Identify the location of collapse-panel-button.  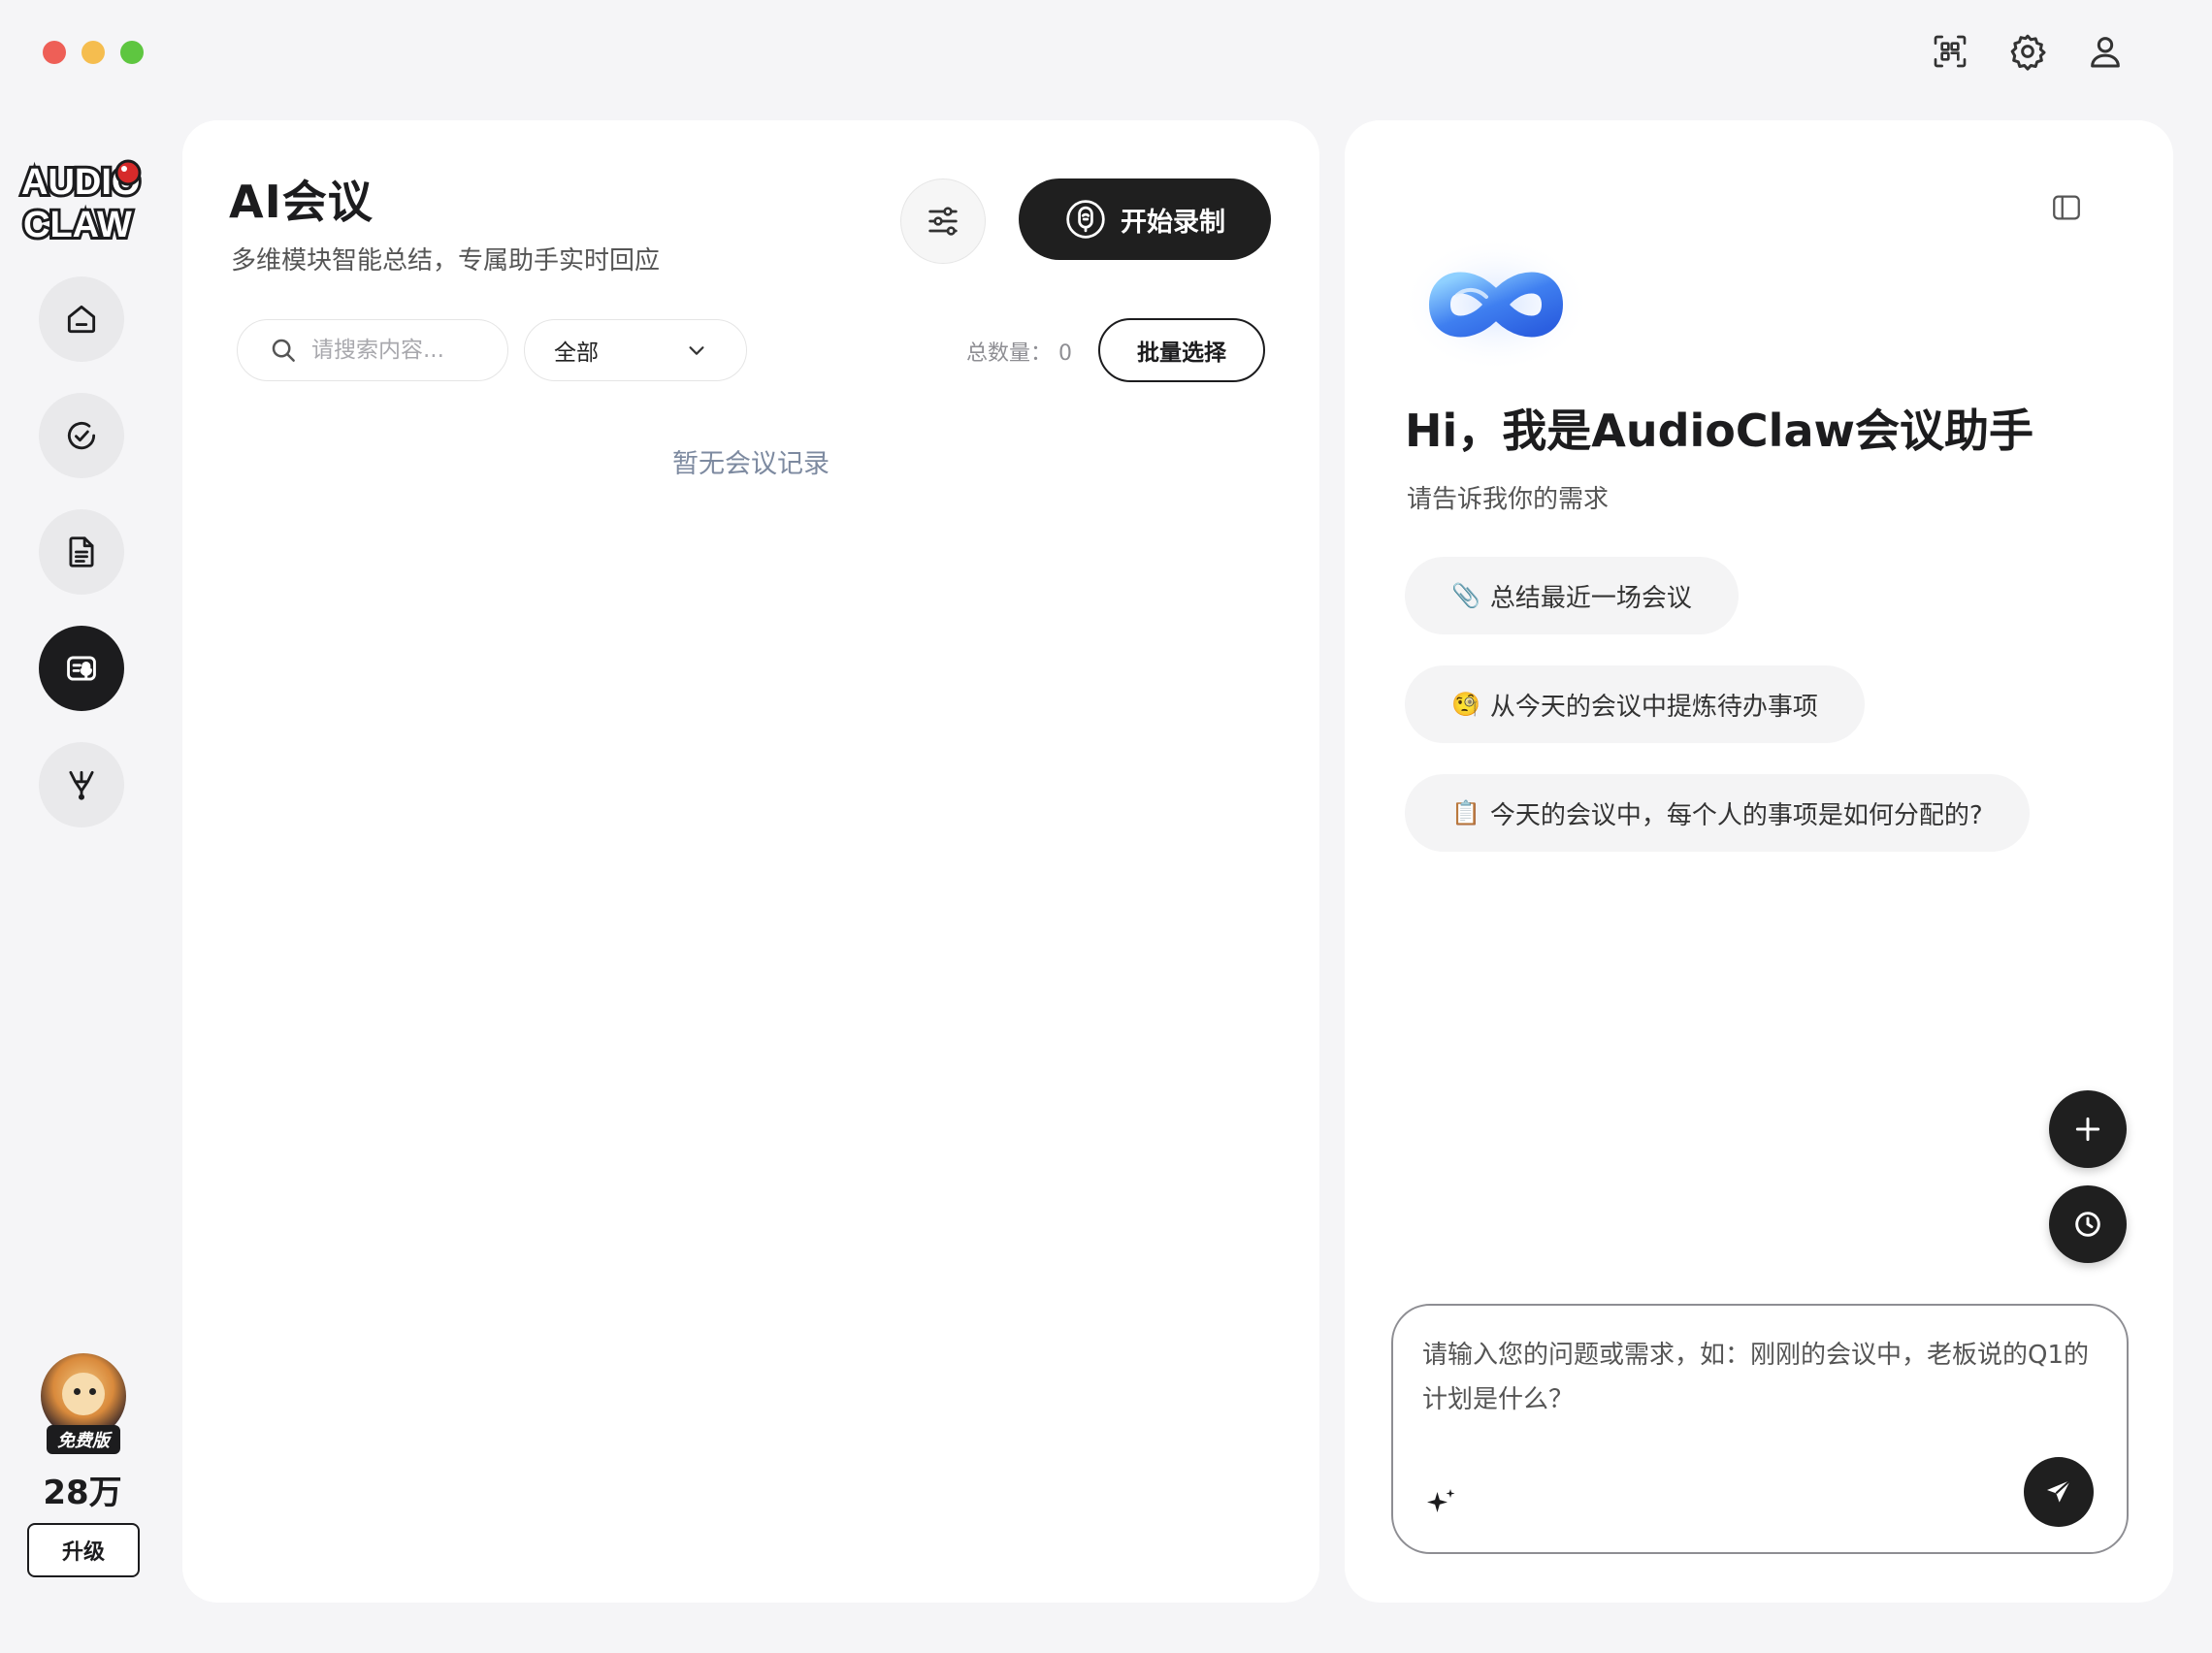
(2066, 207).